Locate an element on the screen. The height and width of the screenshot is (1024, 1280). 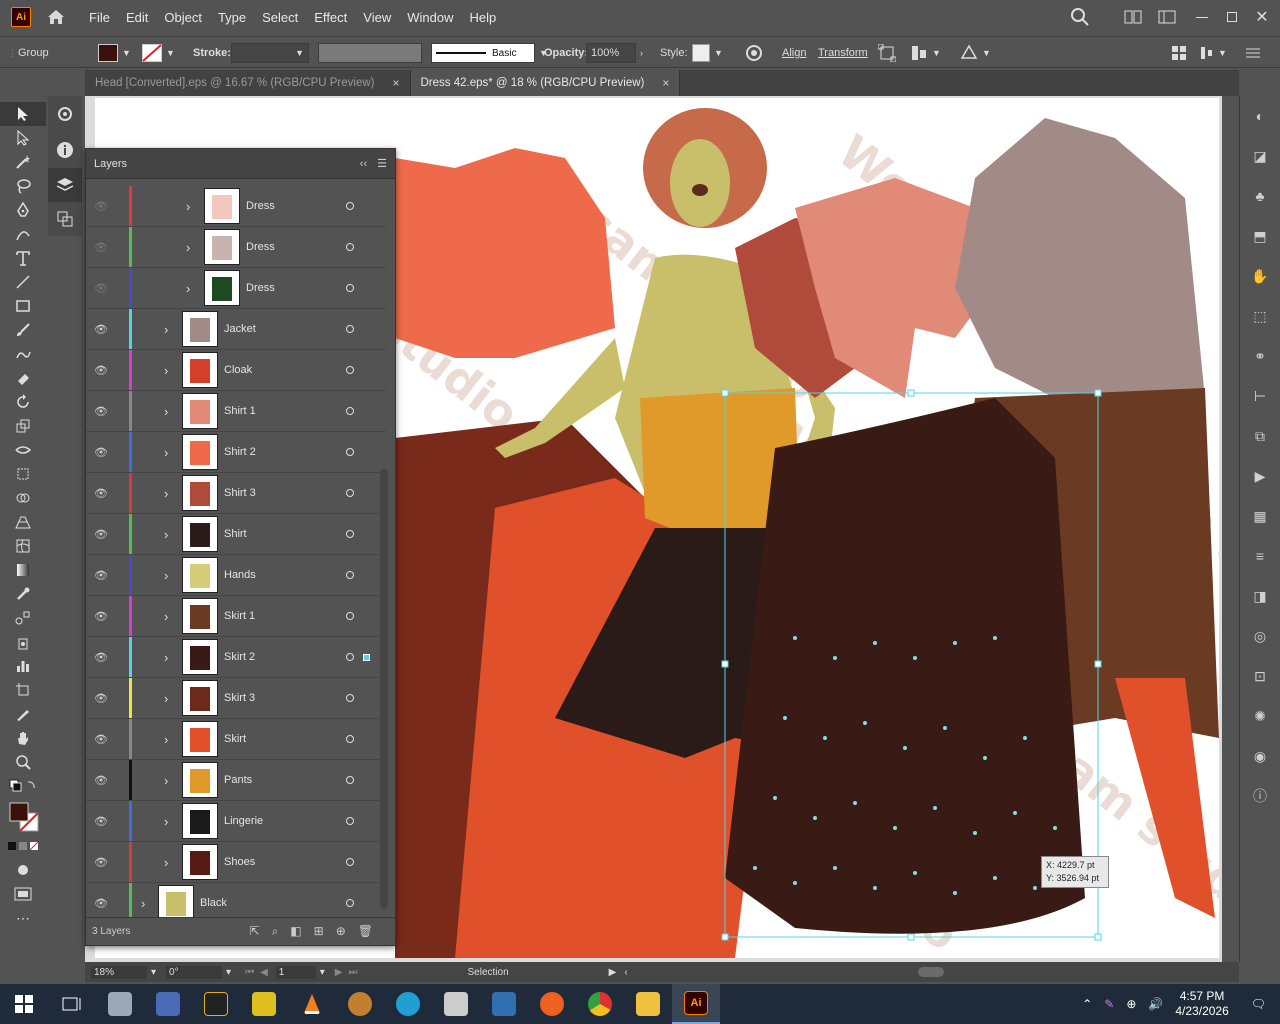
taskbar-vlc-icon is located at coordinates (312, 1004).